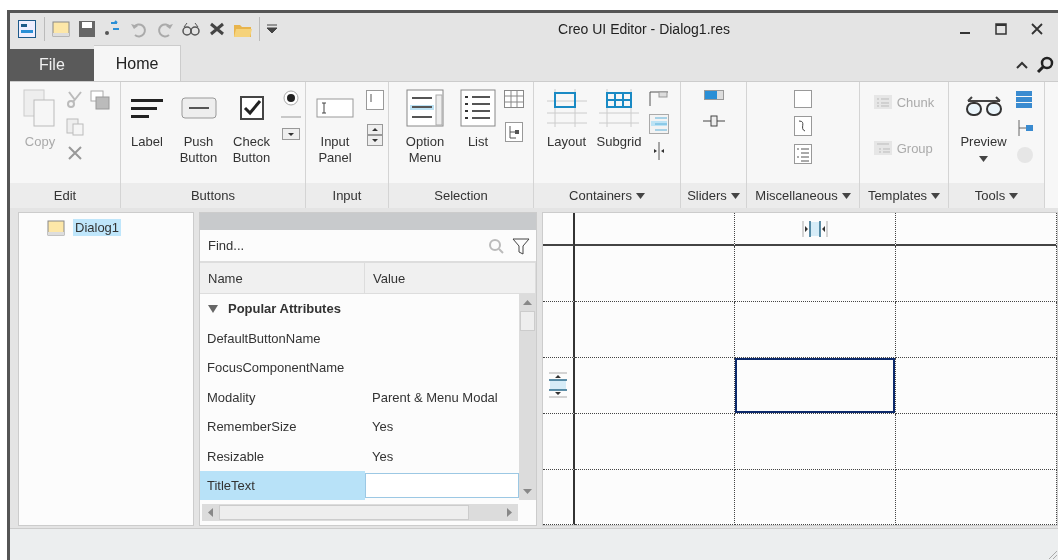 The height and width of the screenshot is (560, 1058). Describe the element at coordinates (713, 196) in the screenshot. I see `group-label: Sliders` at that location.